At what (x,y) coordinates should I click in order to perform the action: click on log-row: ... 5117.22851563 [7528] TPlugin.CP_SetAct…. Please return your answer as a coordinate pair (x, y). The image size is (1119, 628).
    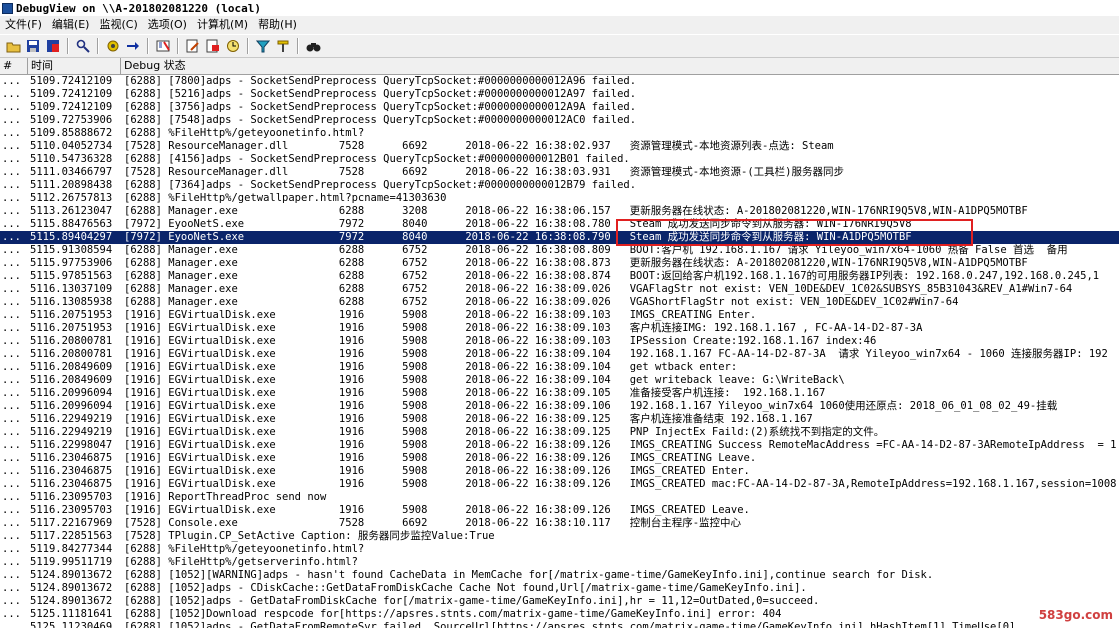
    Looking at the image, I should click on (559, 536).